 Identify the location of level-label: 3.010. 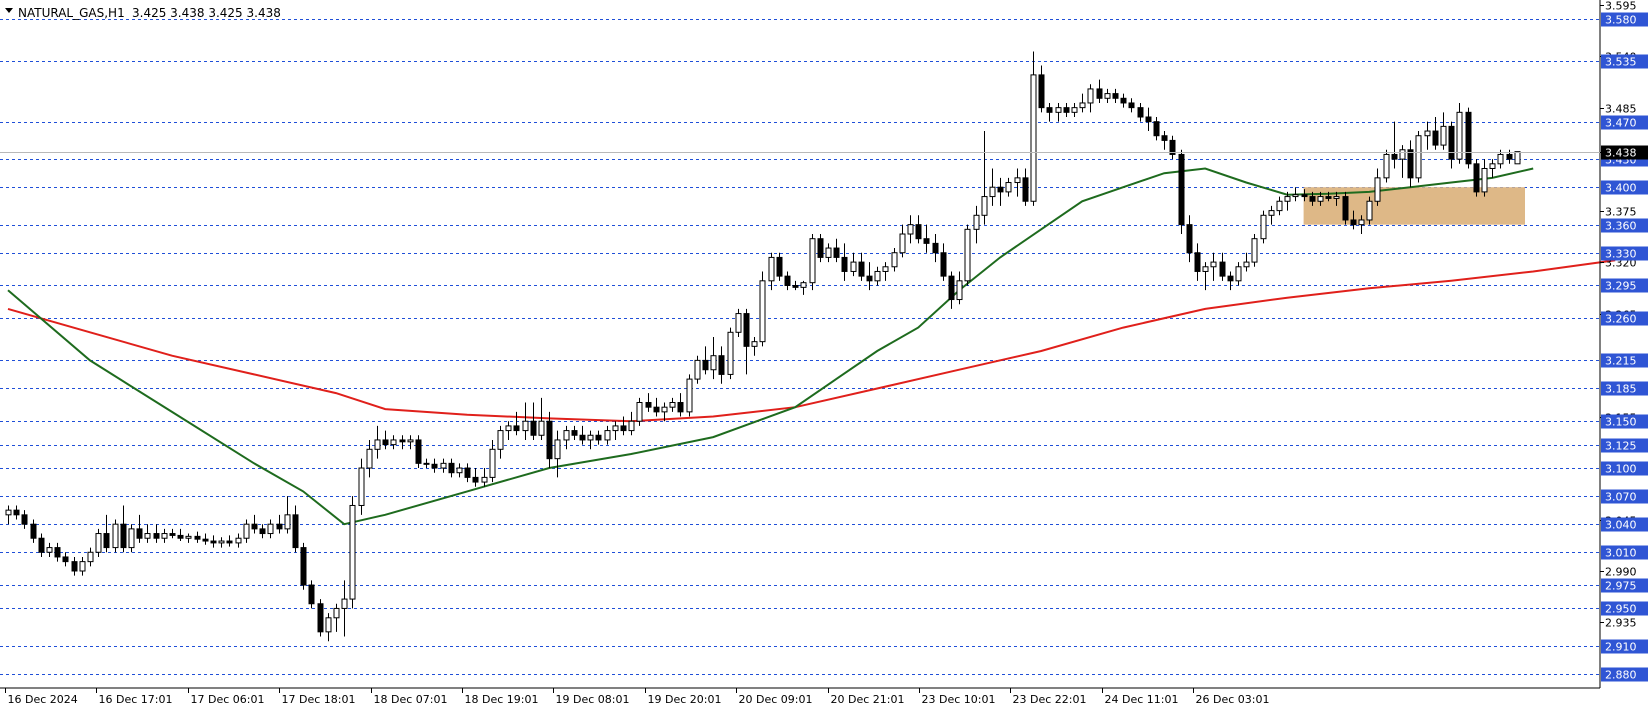
(1621, 553).